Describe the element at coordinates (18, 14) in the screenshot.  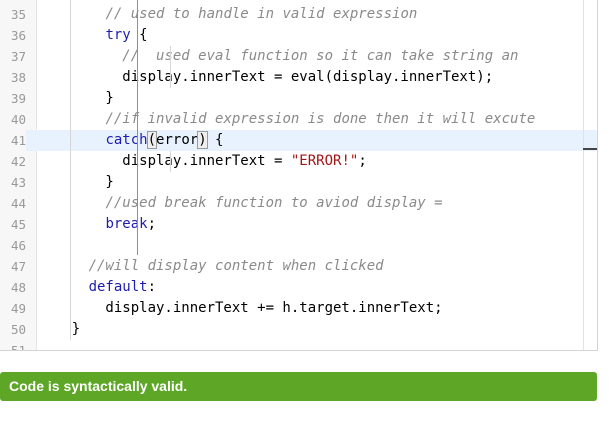
I see `line-number: 35` at that location.